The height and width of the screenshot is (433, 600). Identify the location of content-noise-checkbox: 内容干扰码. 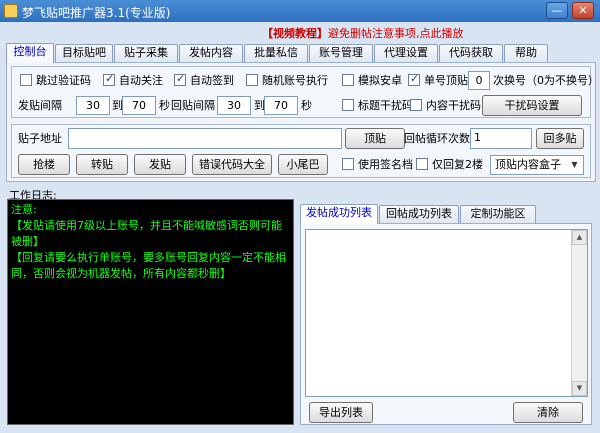
(445, 105).